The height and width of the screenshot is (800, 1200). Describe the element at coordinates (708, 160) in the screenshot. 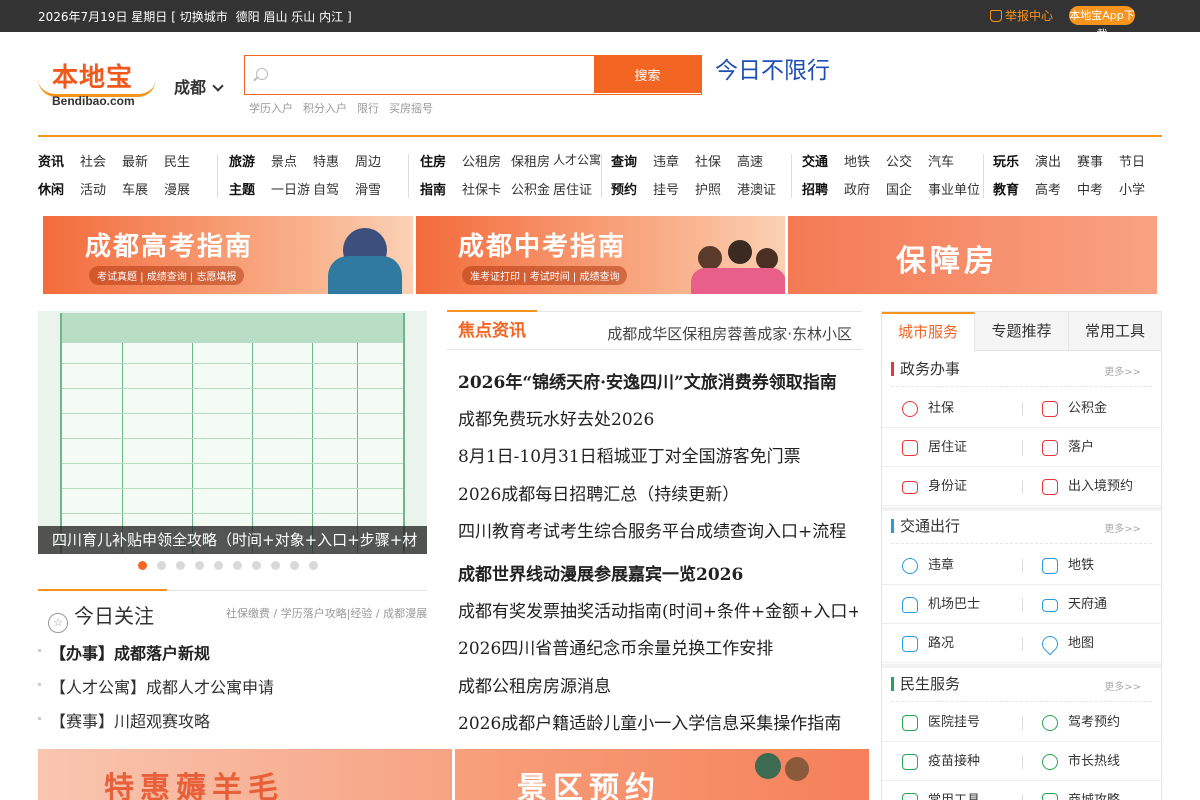

I see `nav-link: 社保` at that location.